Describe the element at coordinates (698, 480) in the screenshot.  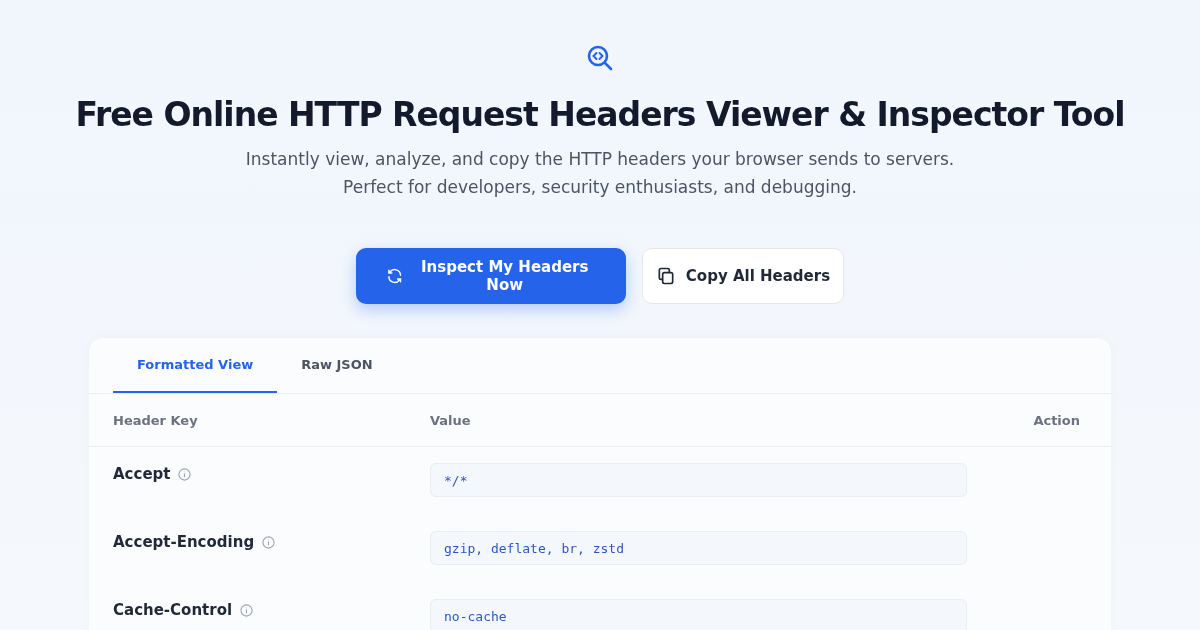
I see `header-value: */*` at that location.